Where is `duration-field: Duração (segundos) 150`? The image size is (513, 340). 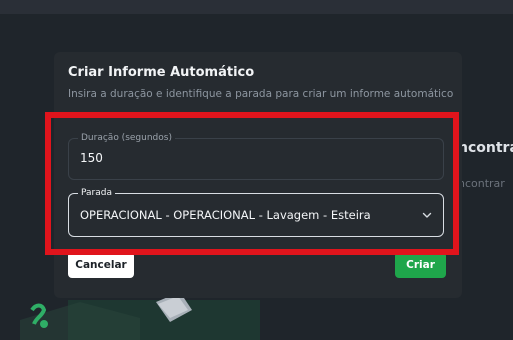 duration-field: Duração (segundos) 150 is located at coordinates (256, 156).